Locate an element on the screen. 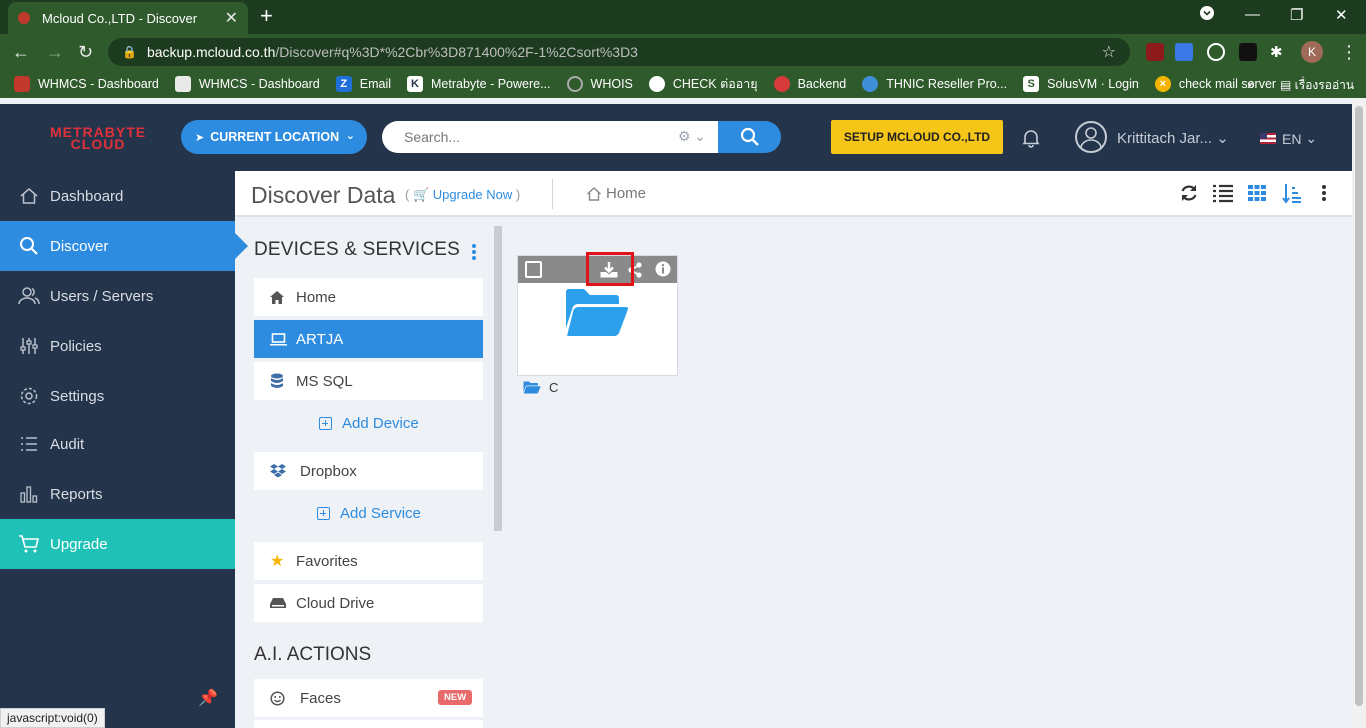 The height and width of the screenshot is (728, 1366). translate-extension-icon is located at coordinates (1184, 52).